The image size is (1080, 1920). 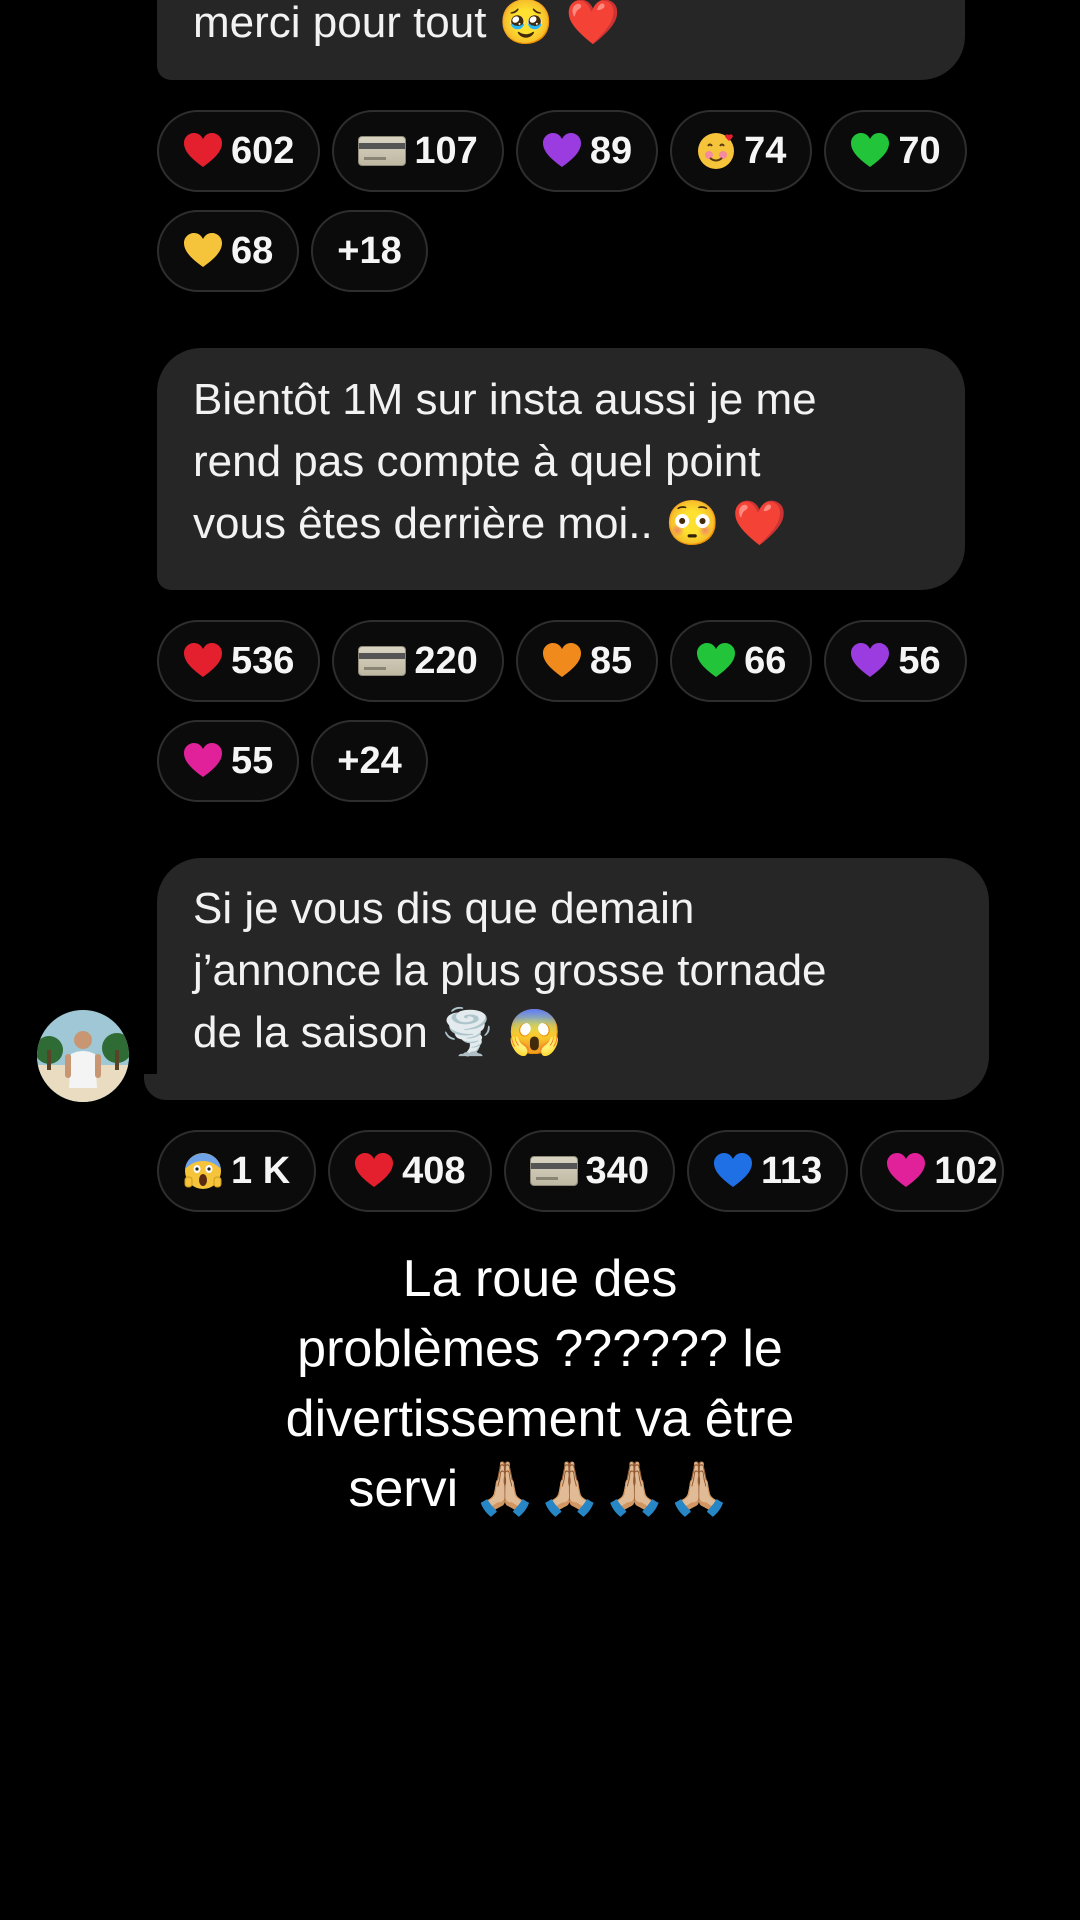 I want to click on orange-heart-icon, so click(x=562, y=661).